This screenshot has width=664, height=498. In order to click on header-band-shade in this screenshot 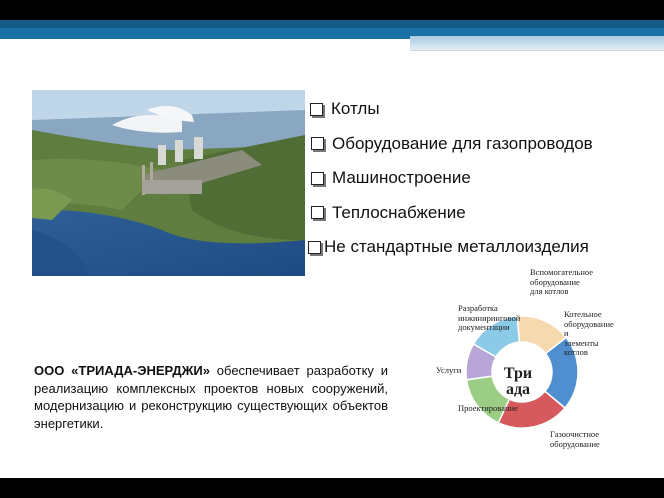, I will do `click(332, 24)`.